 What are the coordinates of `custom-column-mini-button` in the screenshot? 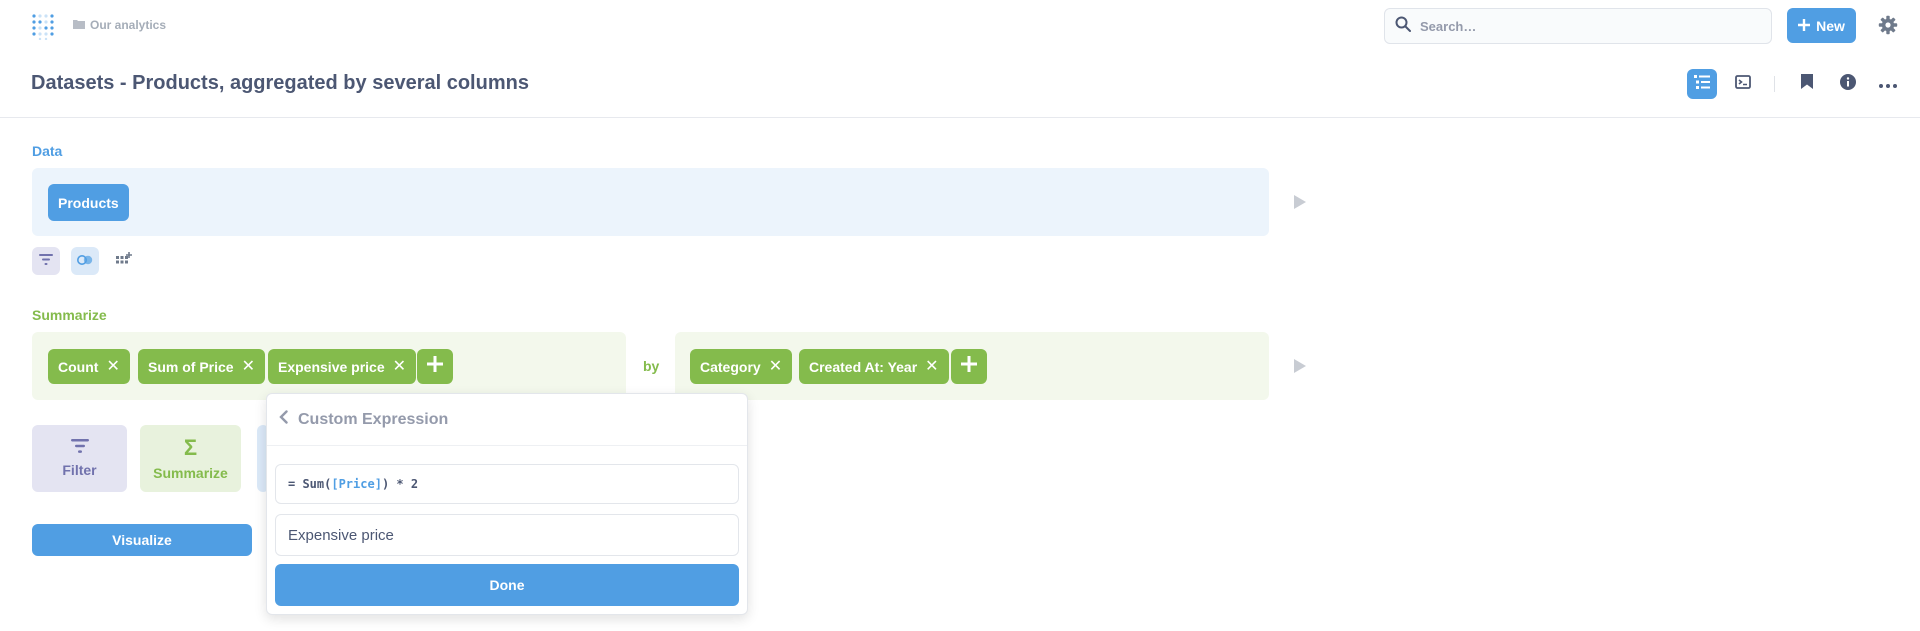 It's located at (124, 261).